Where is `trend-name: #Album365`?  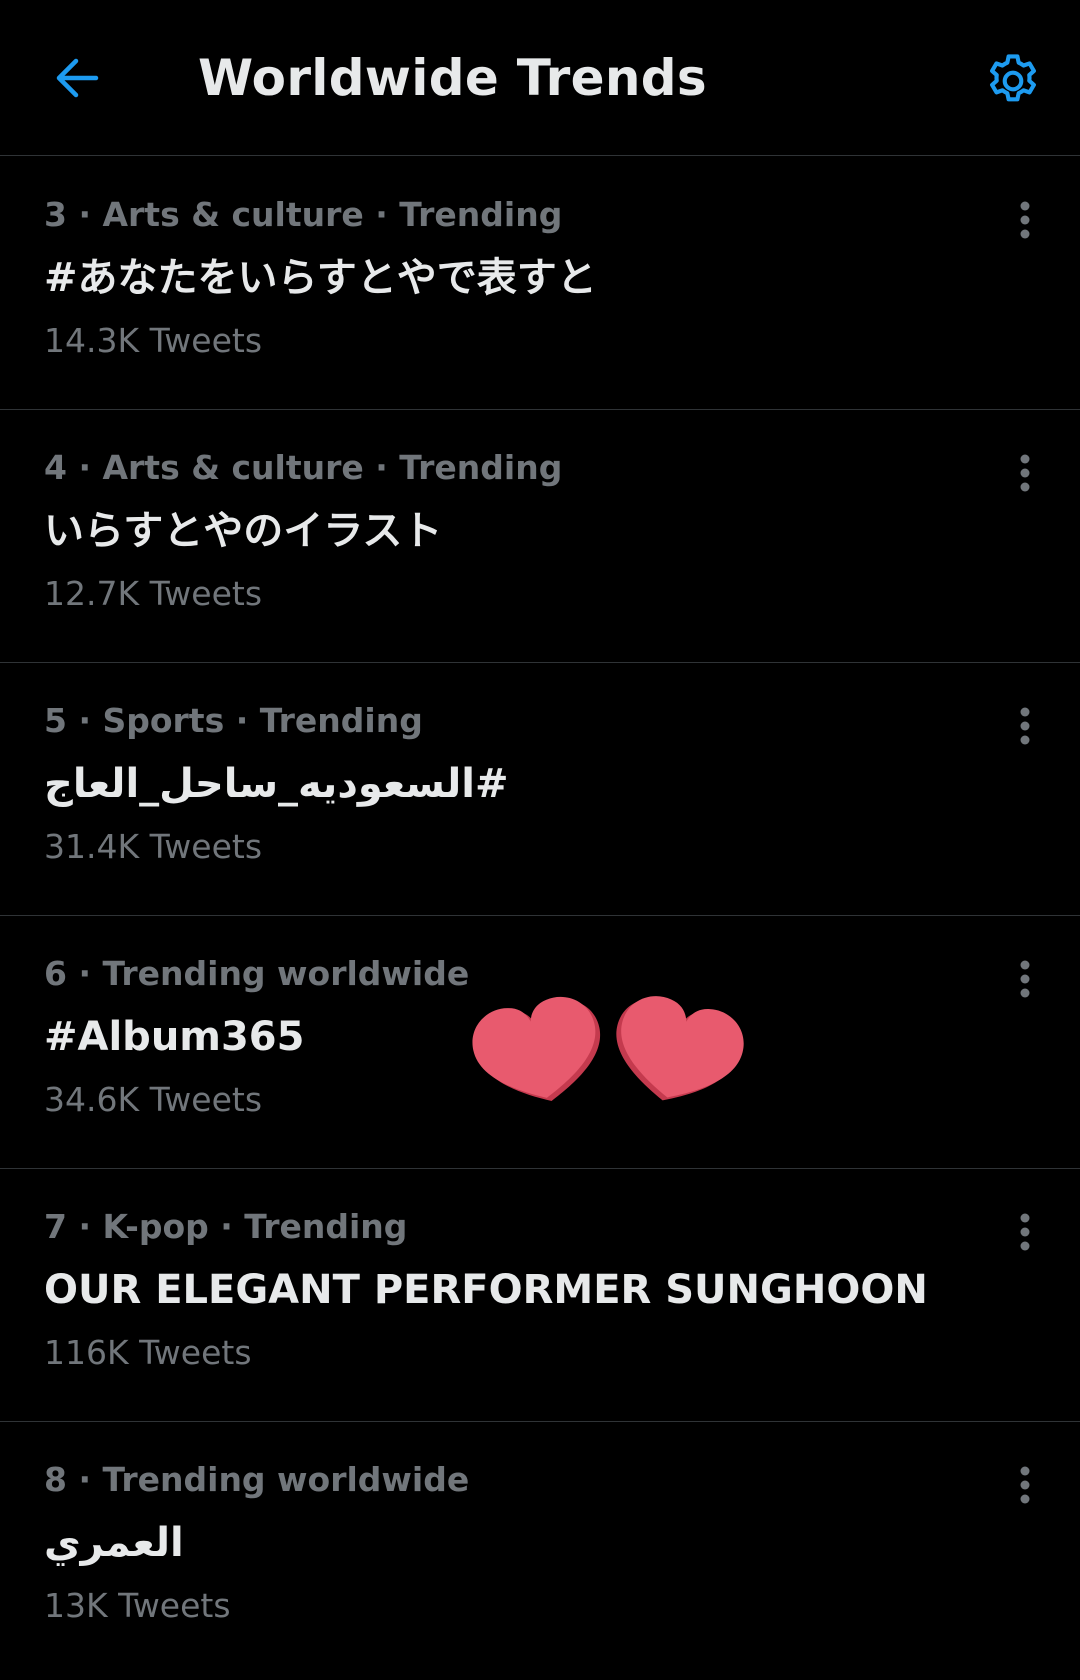 trend-name: #Album365 is located at coordinates (174, 1037).